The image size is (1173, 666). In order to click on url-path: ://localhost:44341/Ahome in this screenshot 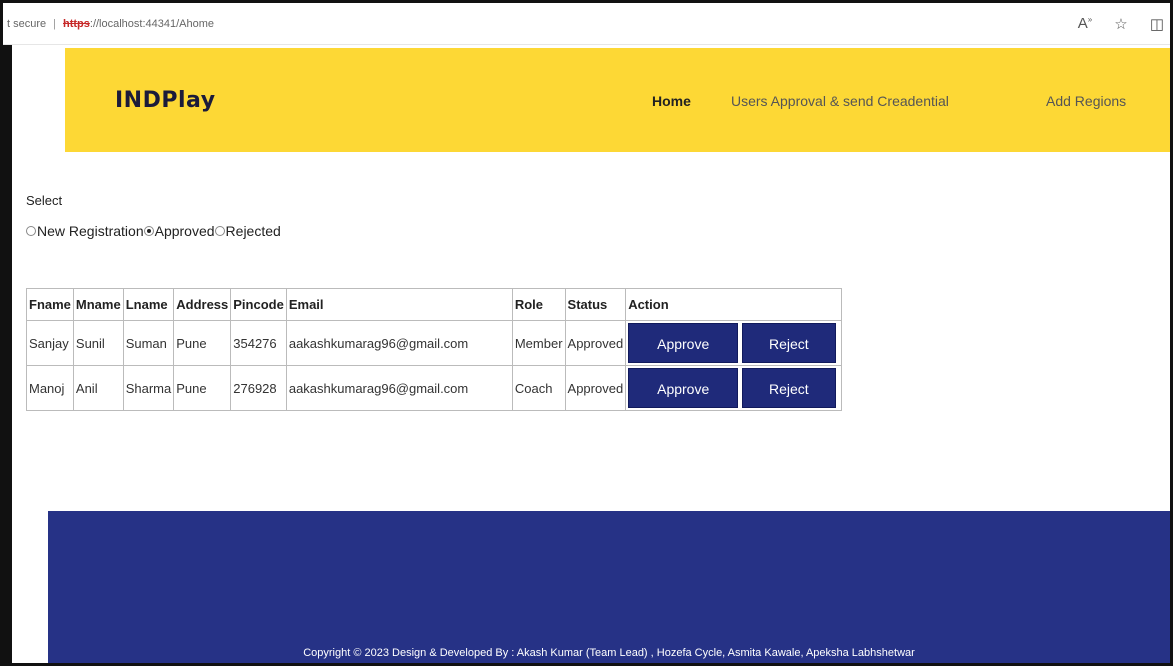, I will do `click(152, 23)`.